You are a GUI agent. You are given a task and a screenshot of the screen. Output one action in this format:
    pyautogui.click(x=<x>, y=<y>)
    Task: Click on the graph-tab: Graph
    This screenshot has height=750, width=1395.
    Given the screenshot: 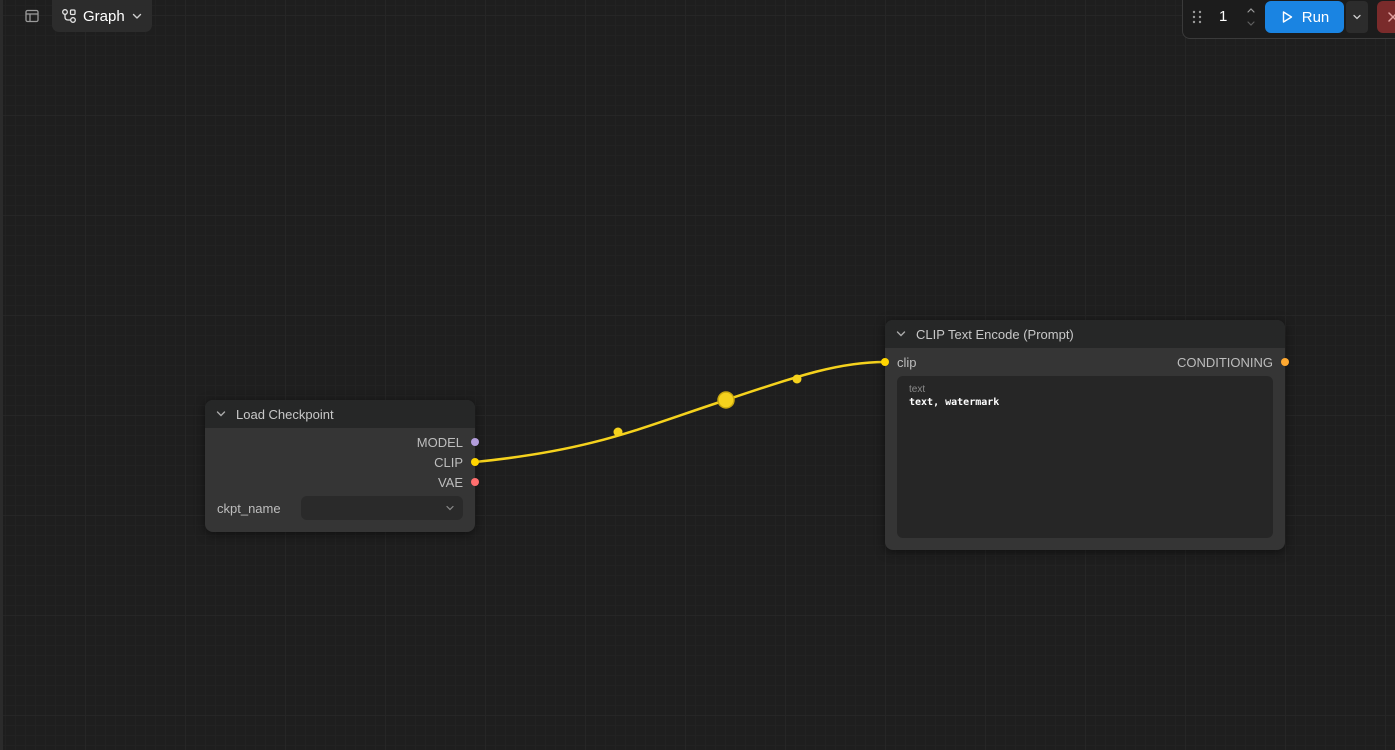 What is the action you would take?
    pyautogui.click(x=102, y=16)
    